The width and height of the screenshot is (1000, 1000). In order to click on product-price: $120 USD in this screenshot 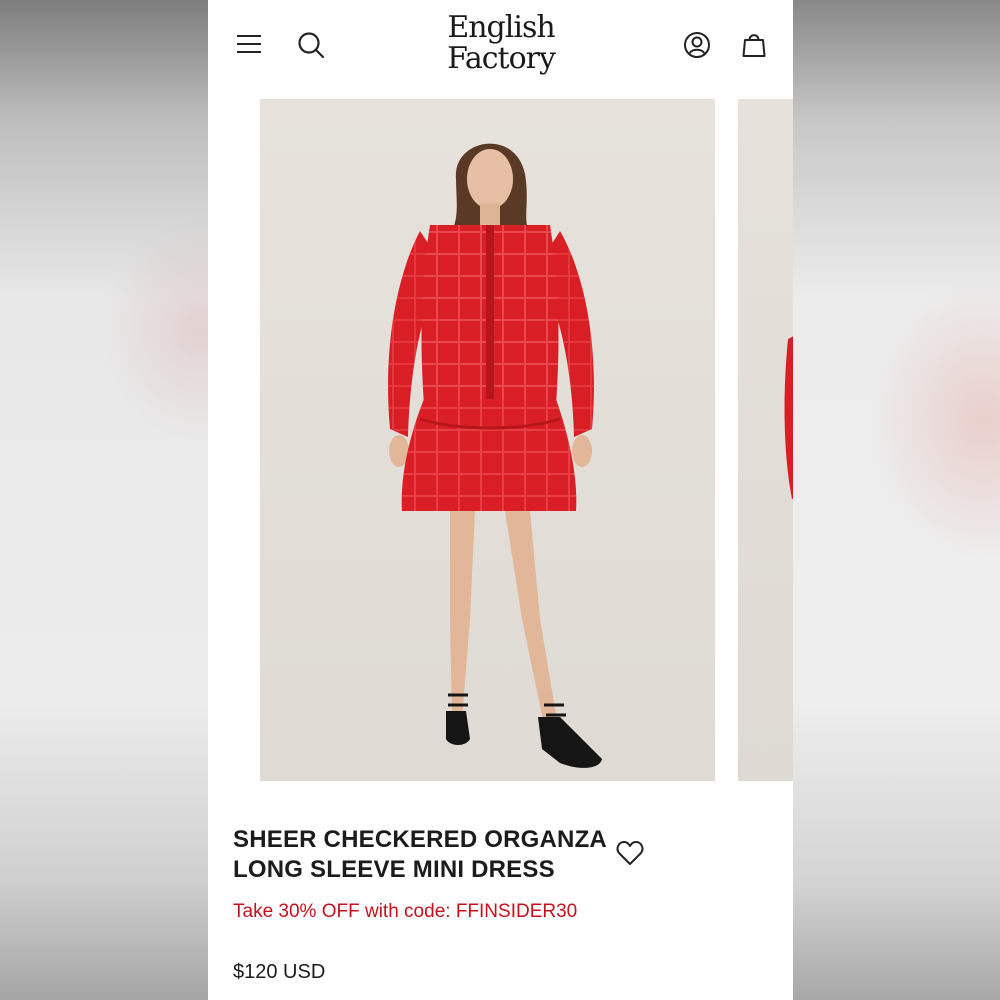, I will do `click(279, 972)`.